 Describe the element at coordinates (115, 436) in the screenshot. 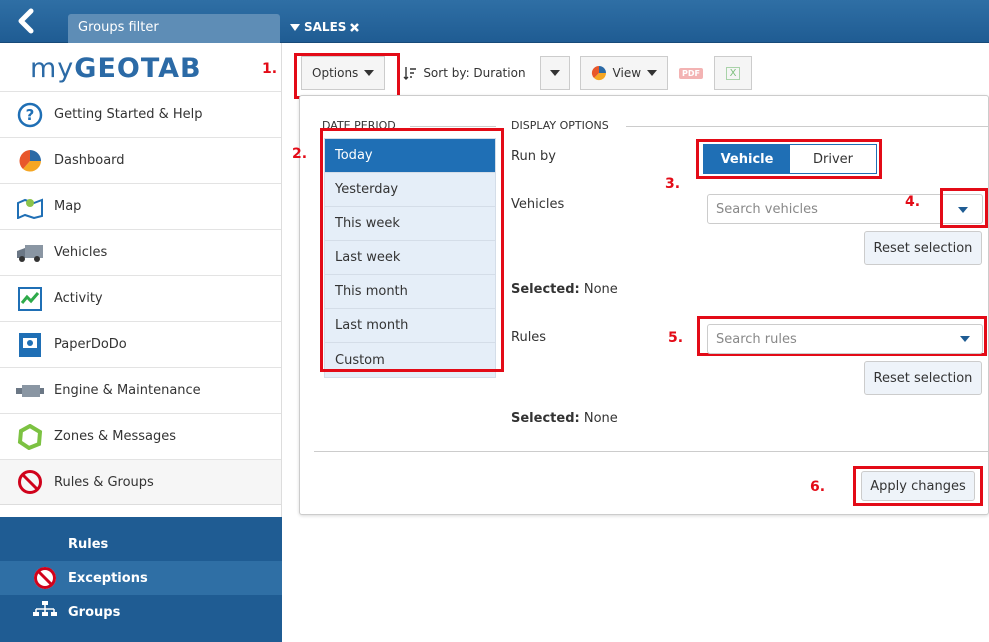

I see `sidebar-item-label: Zones & Messages` at that location.